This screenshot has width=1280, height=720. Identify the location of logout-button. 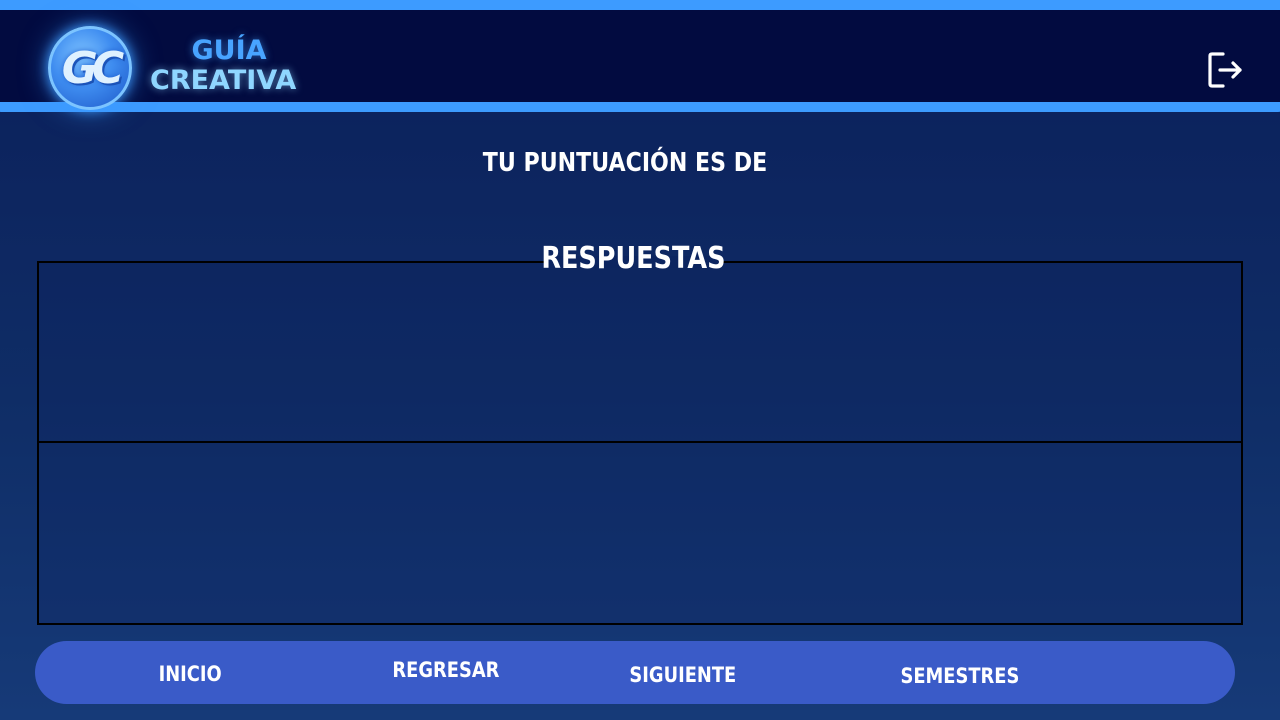
(1226, 70).